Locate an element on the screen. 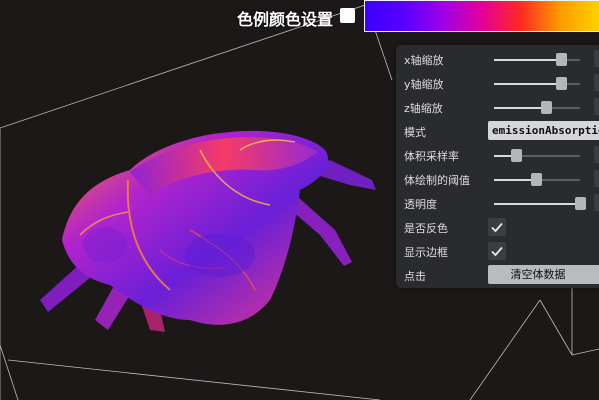  colormap-setting: 色例颜色设置 is located at coordinates (299, 17).